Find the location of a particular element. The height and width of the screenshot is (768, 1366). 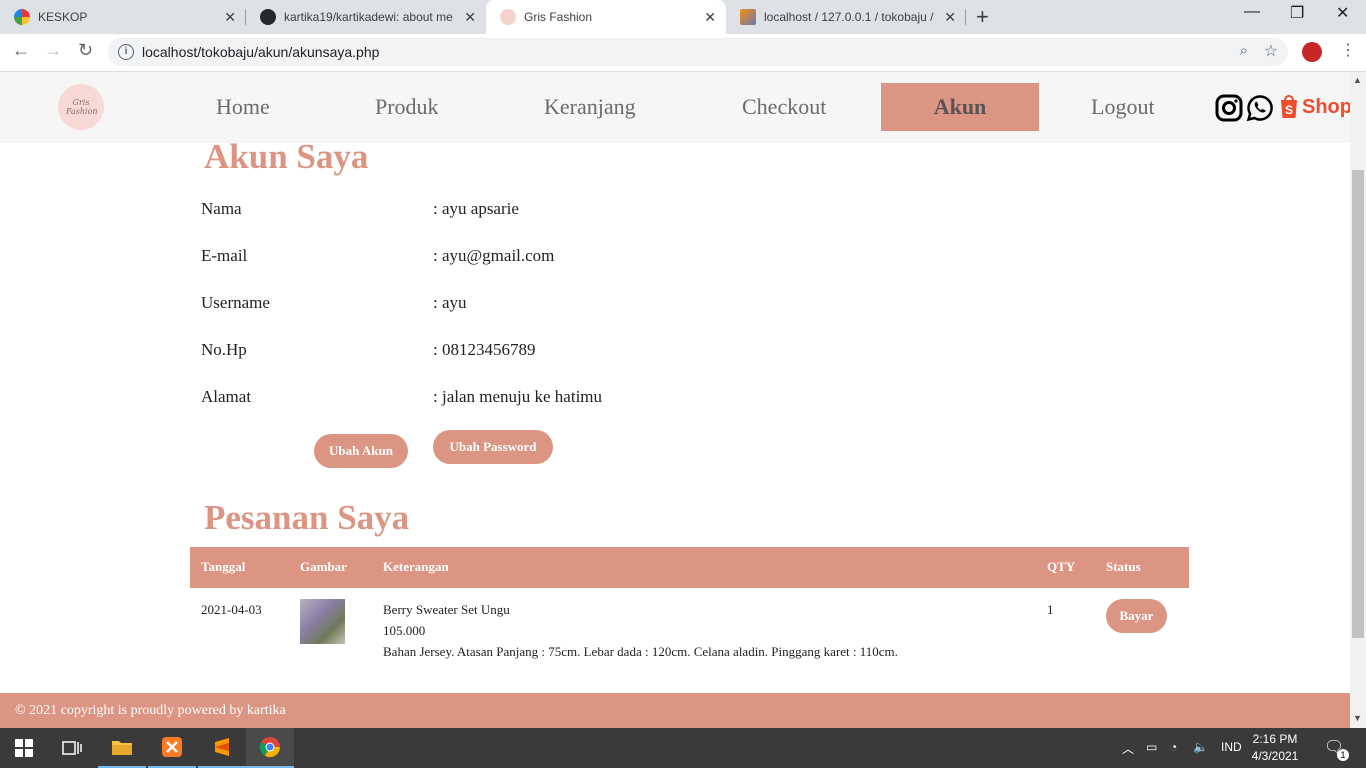

nav-home: Home is located at coordinates (243, 107).